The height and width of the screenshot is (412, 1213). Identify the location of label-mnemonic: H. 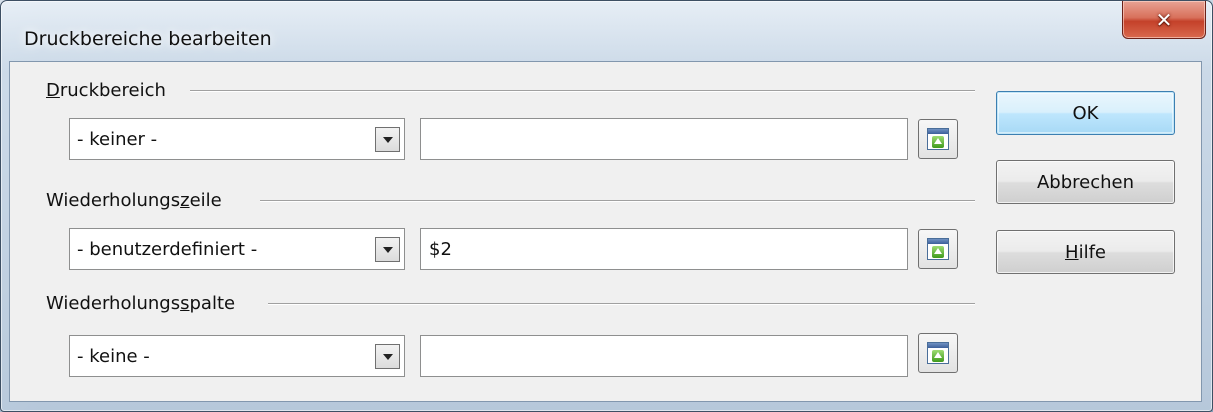
(1072, 252).